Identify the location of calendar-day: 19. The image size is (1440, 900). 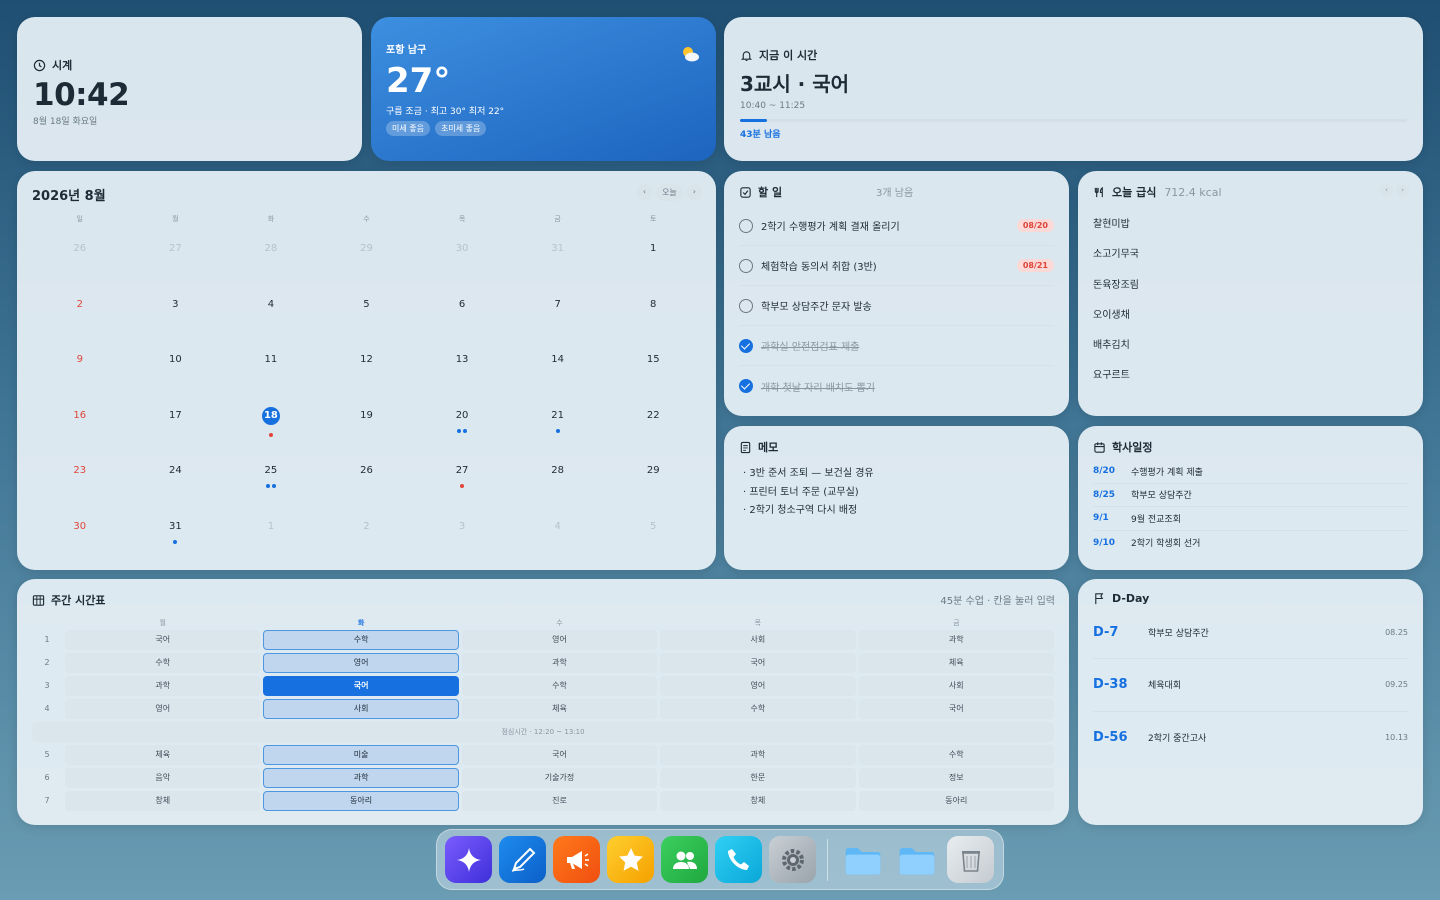
(367, 427).